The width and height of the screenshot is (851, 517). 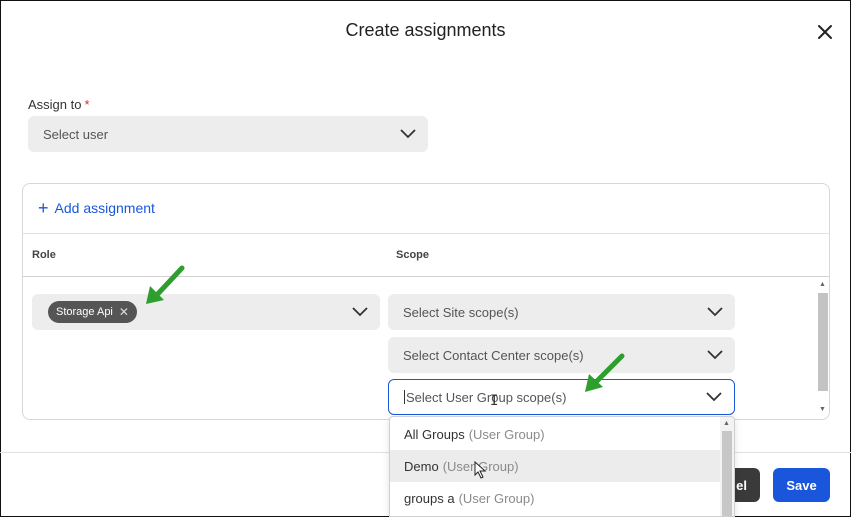 What do you see at coordinates (124, 312) in the screenshot?
I see `remove-chip-icon: ✕` at bounding box center [124, 312].